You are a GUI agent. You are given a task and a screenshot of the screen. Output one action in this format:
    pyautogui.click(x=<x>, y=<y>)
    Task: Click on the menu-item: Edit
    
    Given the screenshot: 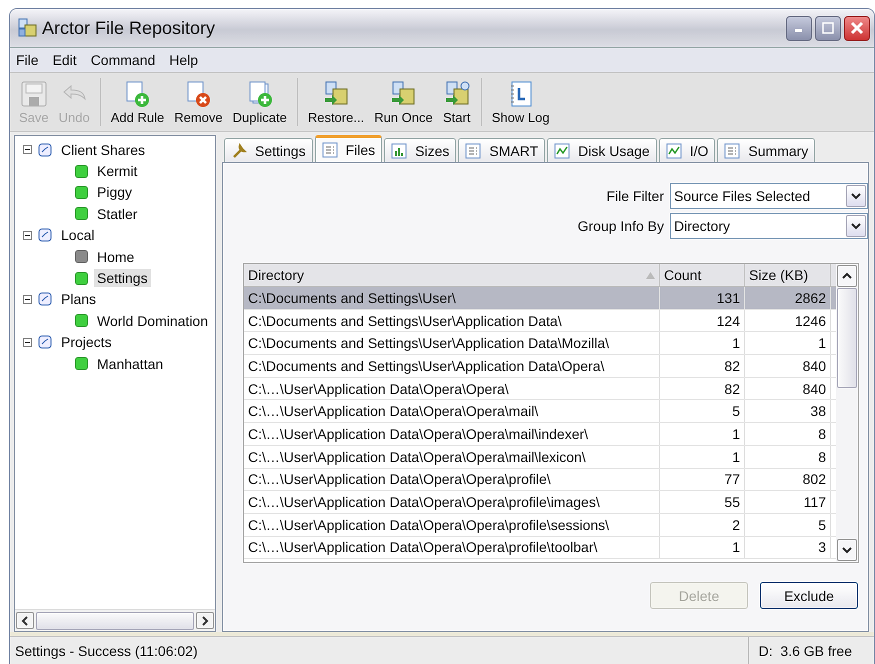 What is the action you would take?
    pyautogui.click(x=64, y=60)
    